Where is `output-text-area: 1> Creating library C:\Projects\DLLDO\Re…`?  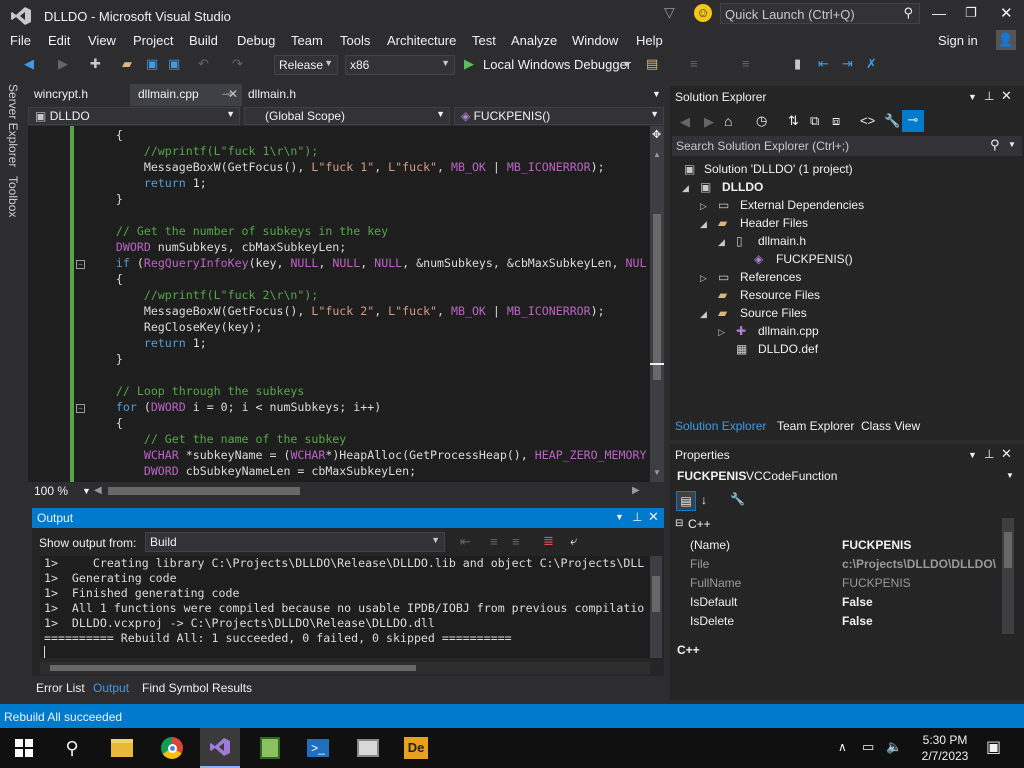 output-text-area: 1> Creating library C:\Projects\DLLDO\Re… is located at coordinates (345, 607).